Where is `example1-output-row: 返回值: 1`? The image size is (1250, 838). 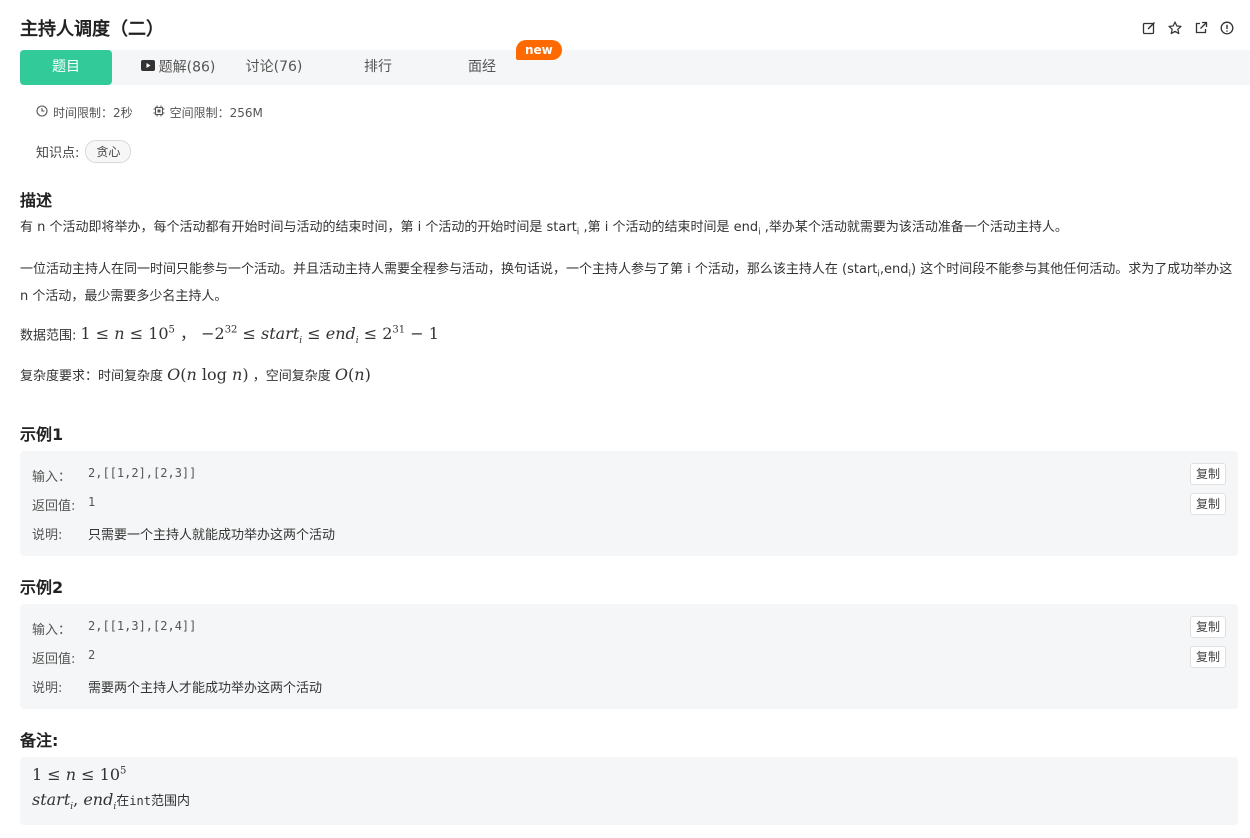 example1-output-row: 返回值: 1 is located at coordinates (63, 504).